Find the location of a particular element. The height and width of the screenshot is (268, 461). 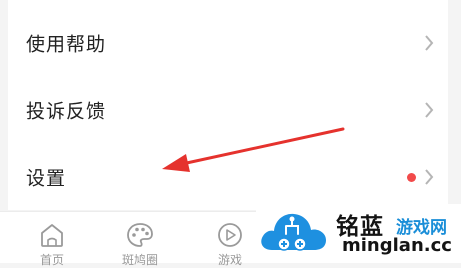

watermark-domain: minglan.cc is located at coordinates (397, 245).